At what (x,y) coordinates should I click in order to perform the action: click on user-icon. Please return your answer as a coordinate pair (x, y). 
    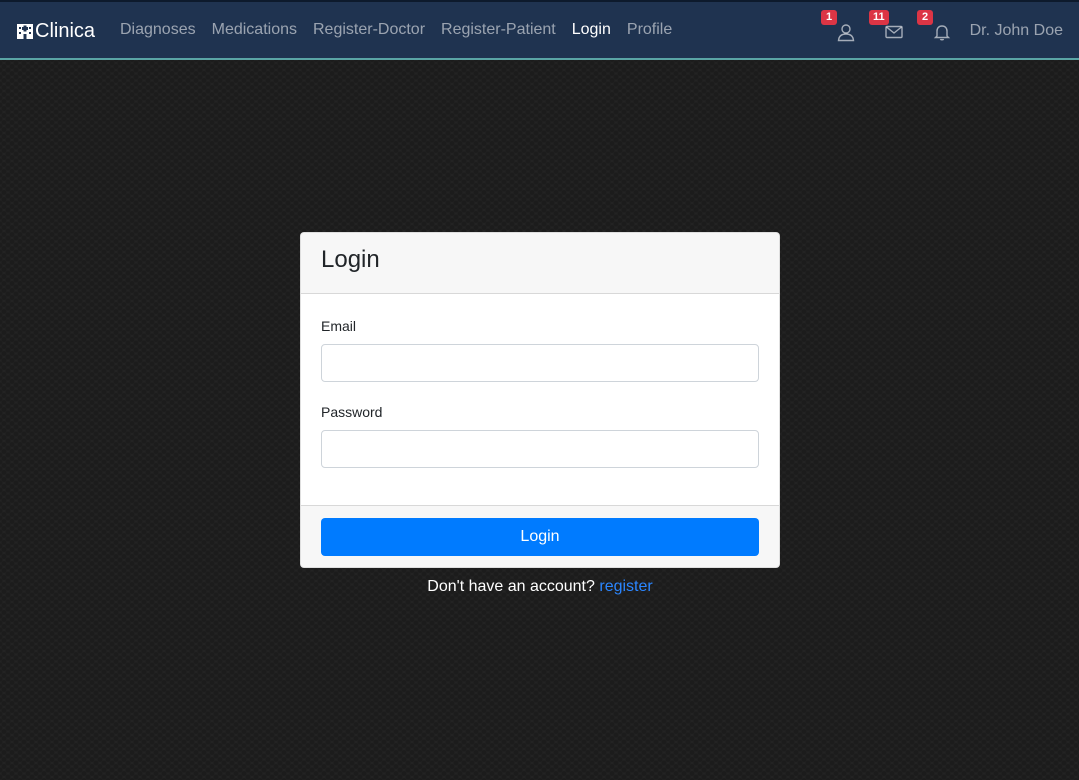
    Looking at the image, I should click on (846, 33).